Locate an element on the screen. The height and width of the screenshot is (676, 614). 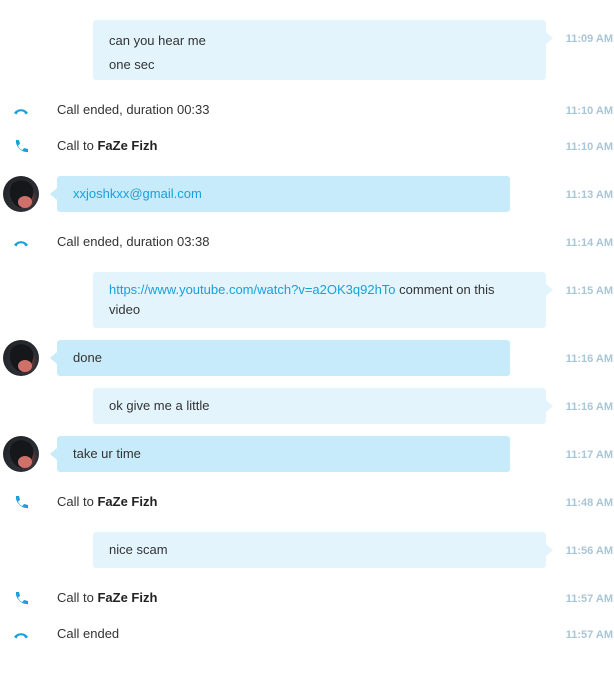
message-timestamp: 11:13 AM is located at coordinates (589, 195).